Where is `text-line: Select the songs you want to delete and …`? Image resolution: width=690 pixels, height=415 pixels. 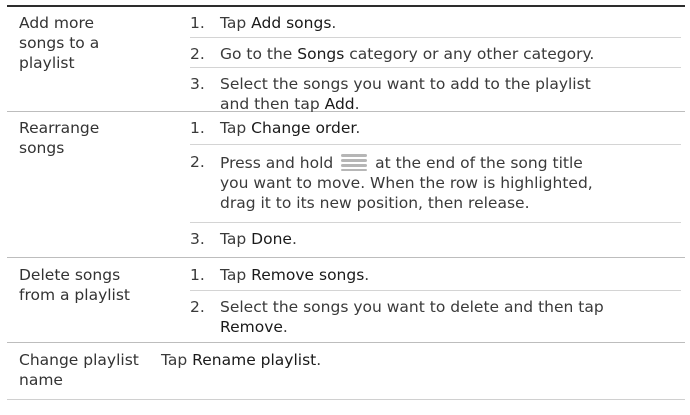 text-line: Select the songs you want to delete and … is located at coordinates (412, 307).